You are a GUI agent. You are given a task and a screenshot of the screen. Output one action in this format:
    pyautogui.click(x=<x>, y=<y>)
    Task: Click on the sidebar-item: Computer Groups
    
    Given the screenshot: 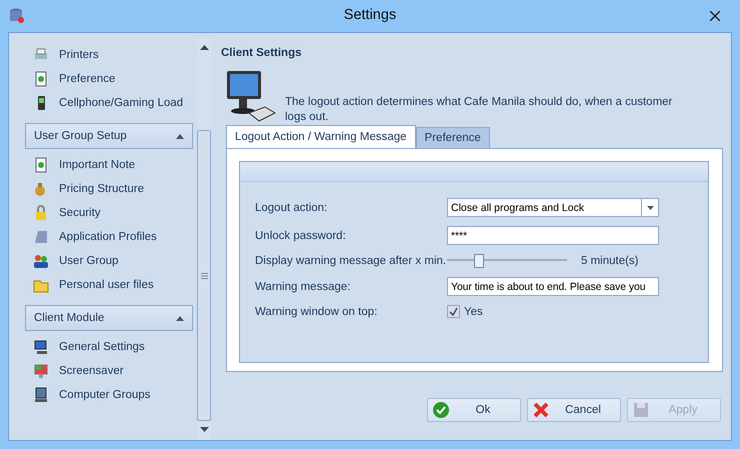 What is the action you would take?
    pyautogui.click(x=105, y=395)
    